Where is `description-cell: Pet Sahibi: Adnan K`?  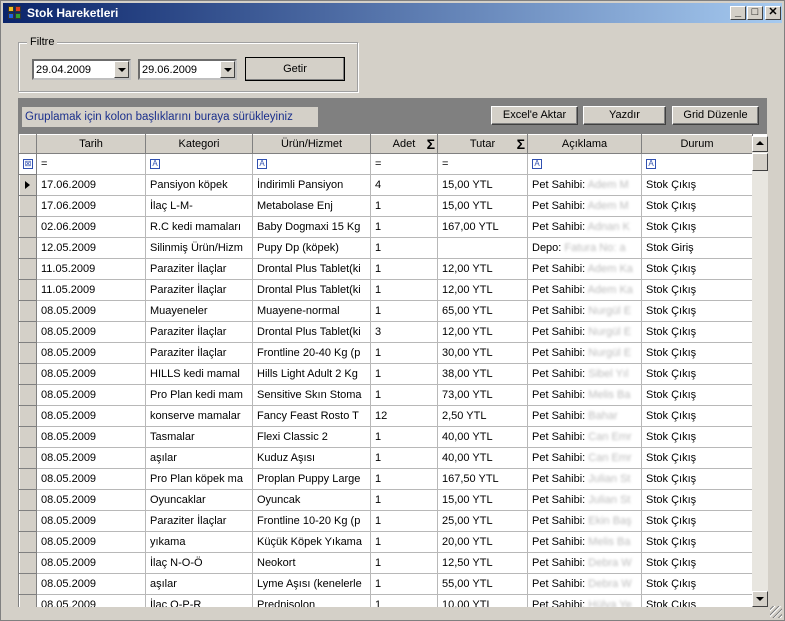 description-cell: Pet Sahibi: Adnan K is located at coordinates (584, 227).